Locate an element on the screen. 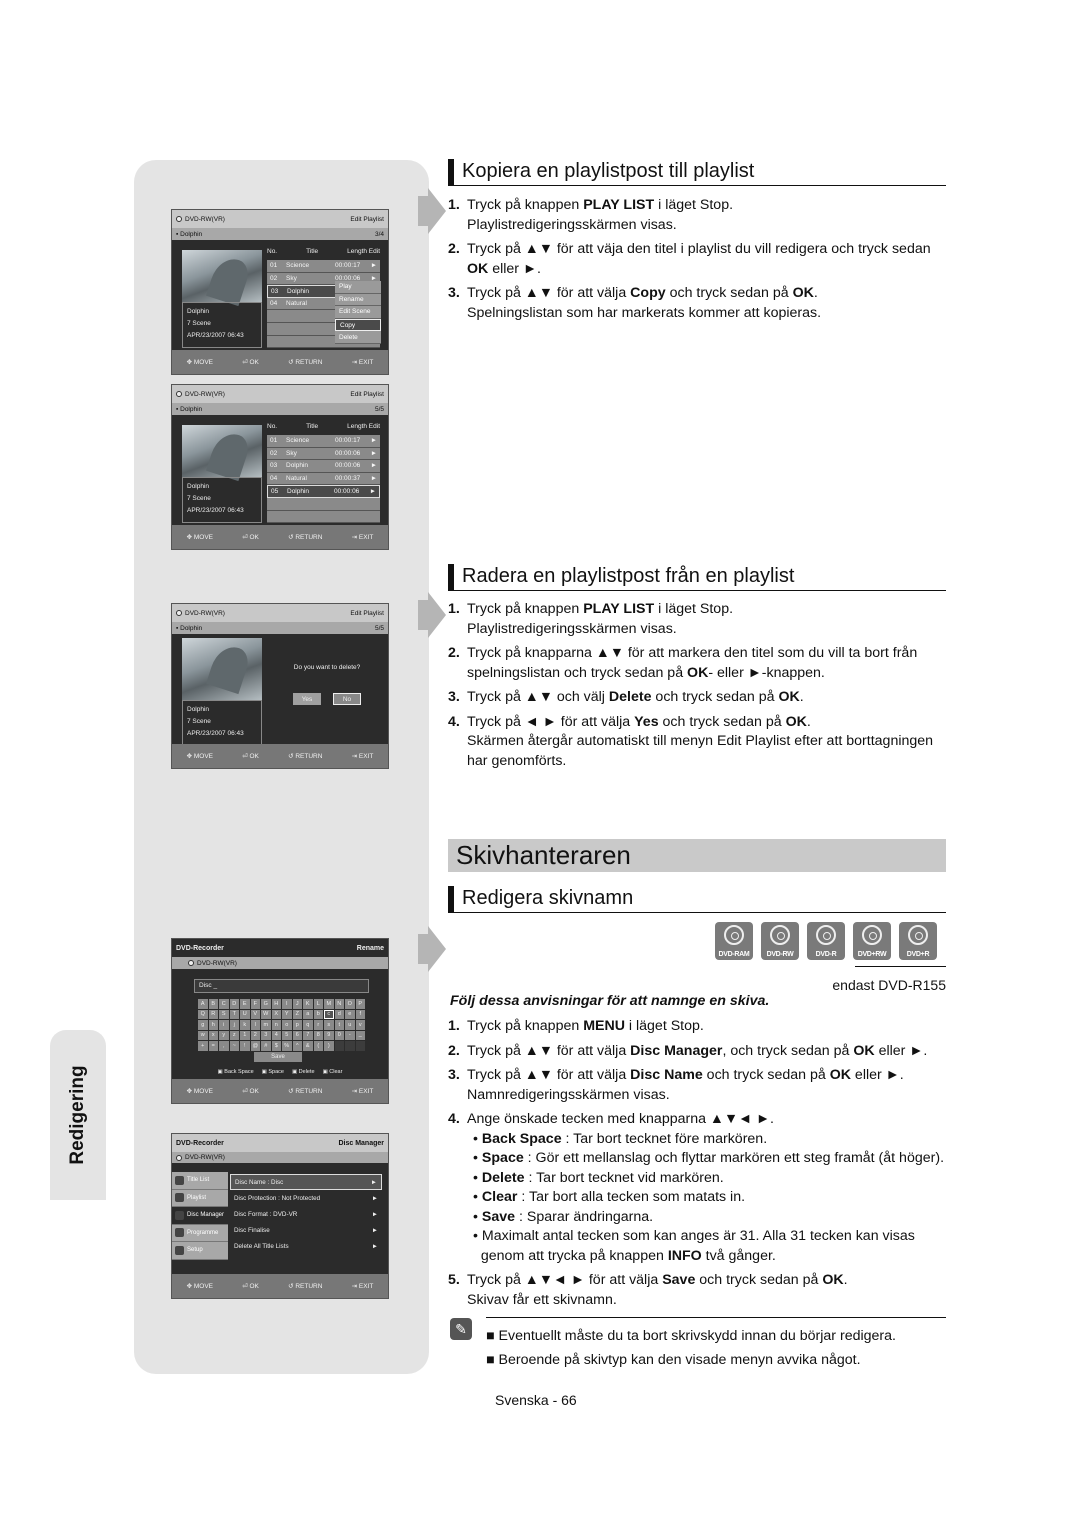 Image resolution: width=1080 pixels, height=1534 pixels. menu-item: Delete All Title Lists ► is located at coordinates (306, 1246).